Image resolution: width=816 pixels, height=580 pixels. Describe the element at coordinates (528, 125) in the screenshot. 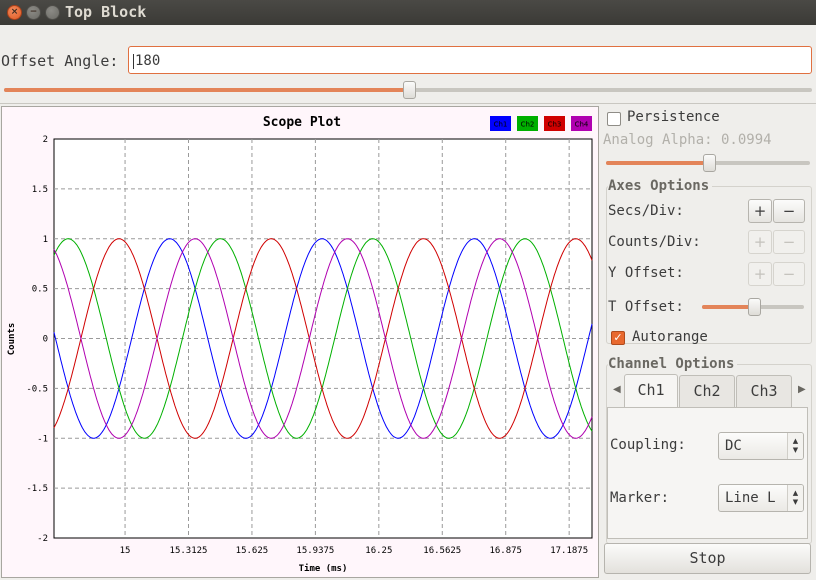

I see `legend-label-ch2: Ch2` at that location.